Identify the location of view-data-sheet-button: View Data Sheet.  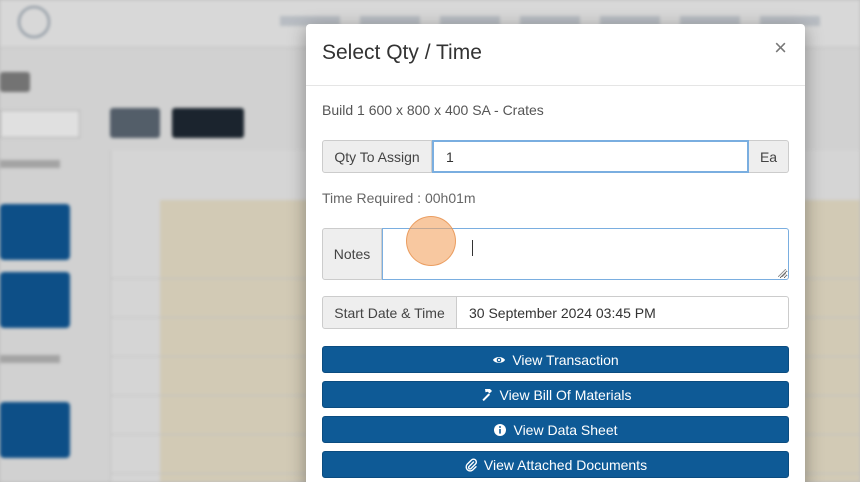
(555, 429).